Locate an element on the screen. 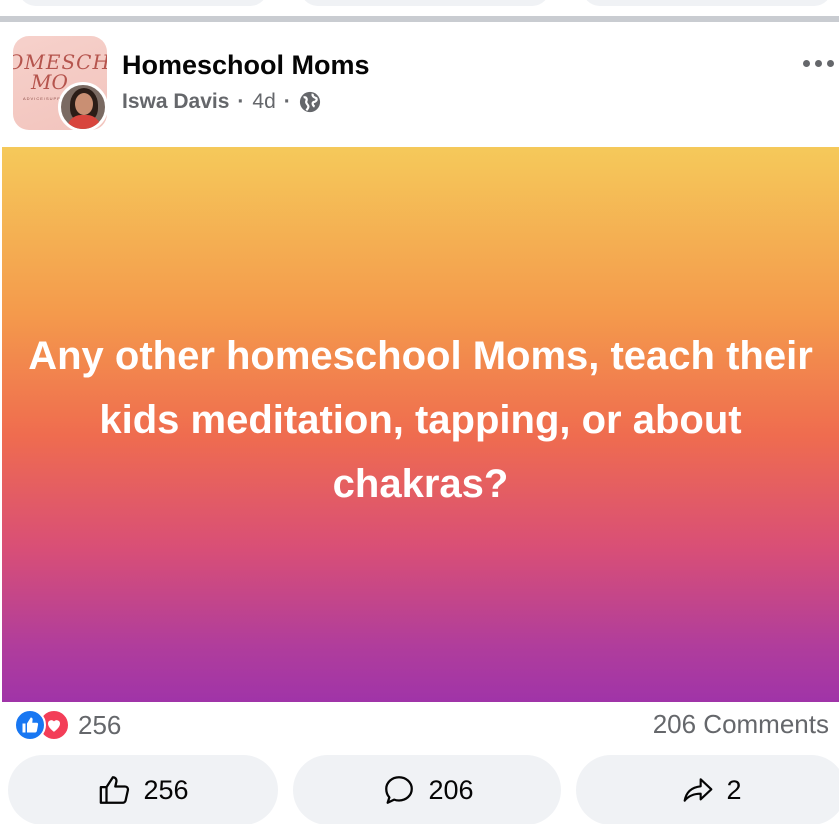 This screenshot has width=839, height=824. avatar-face is located at coordinates (84, 104).